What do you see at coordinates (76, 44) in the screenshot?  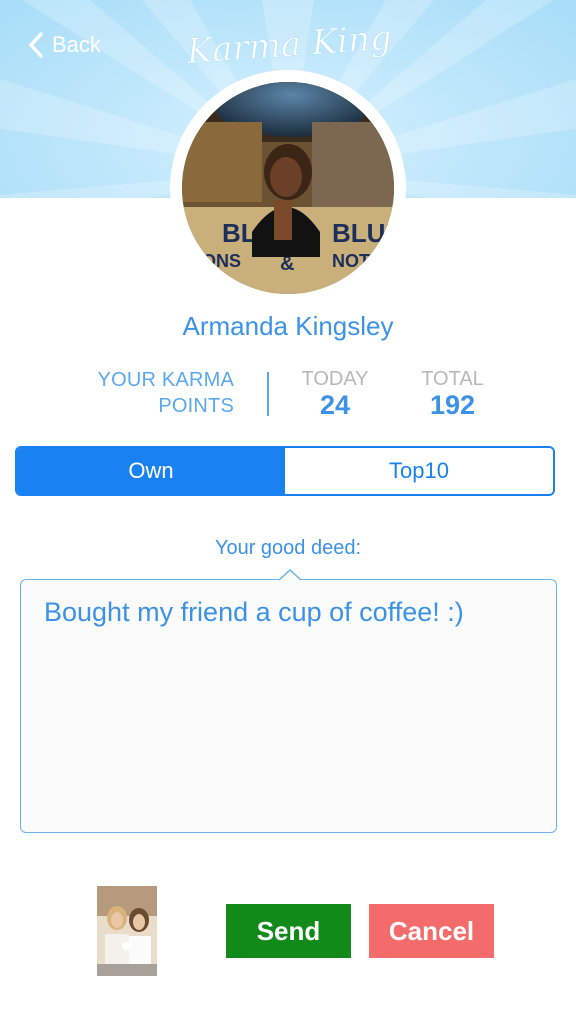 I see `back-label: Back` at bounding box center [76, 44].